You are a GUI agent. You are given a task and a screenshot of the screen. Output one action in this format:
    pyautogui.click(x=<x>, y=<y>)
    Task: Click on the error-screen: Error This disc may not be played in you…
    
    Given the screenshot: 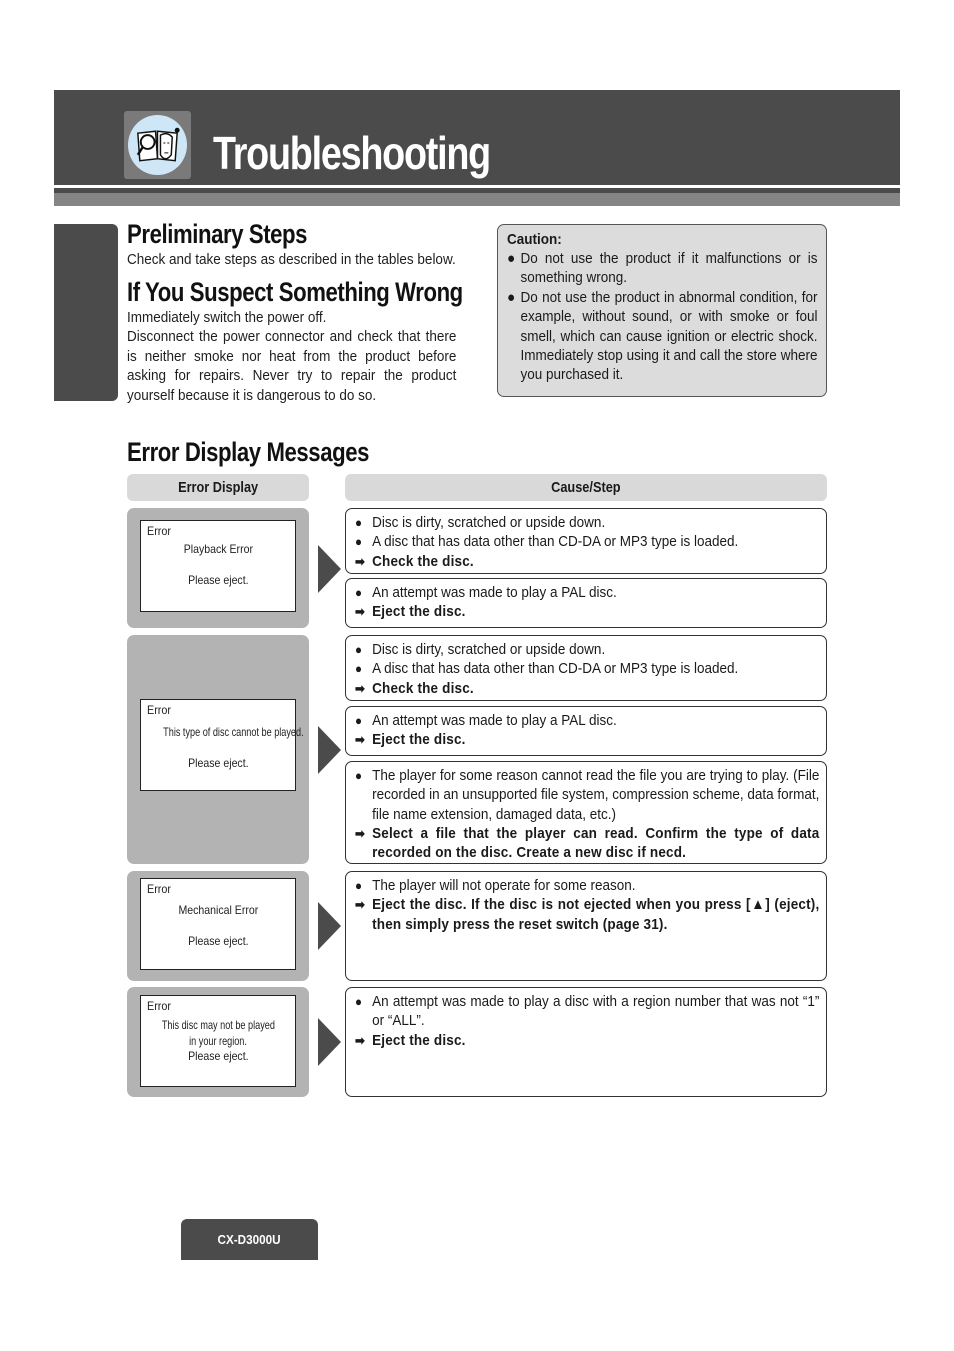 What is the action you would take?
    pyautogui.click(x=218, y=1041)
    